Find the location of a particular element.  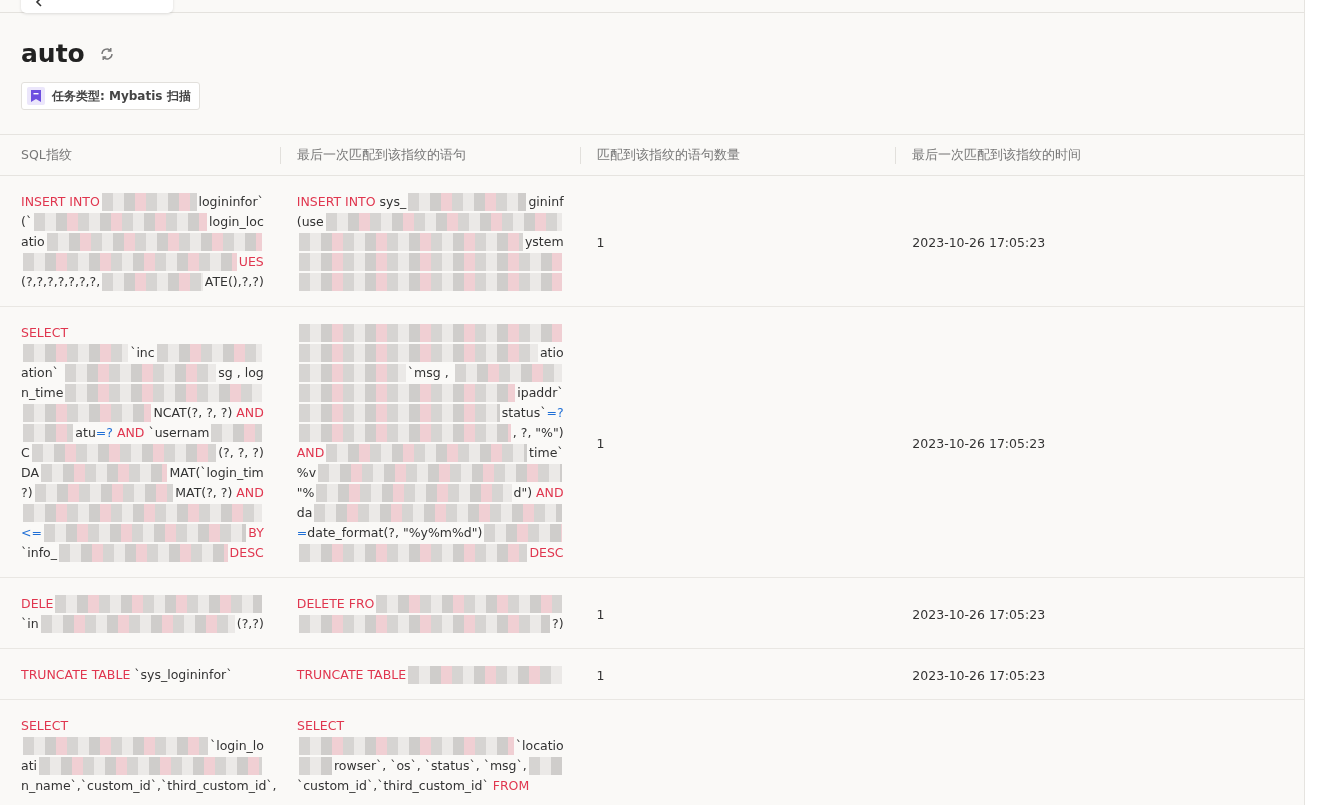

sql-text: sg , log is located at coordinates (241, 373).